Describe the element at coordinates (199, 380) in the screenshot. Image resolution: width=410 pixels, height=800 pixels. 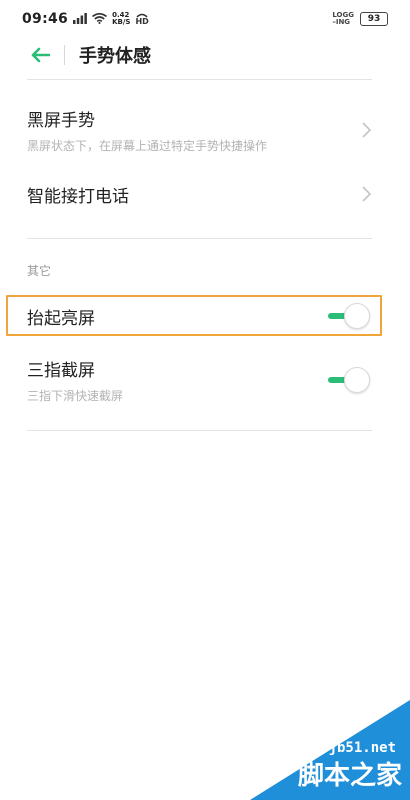
I see `three-finger-screenshot-item: 三指截屏 三指下滑快速截屏` at that location.